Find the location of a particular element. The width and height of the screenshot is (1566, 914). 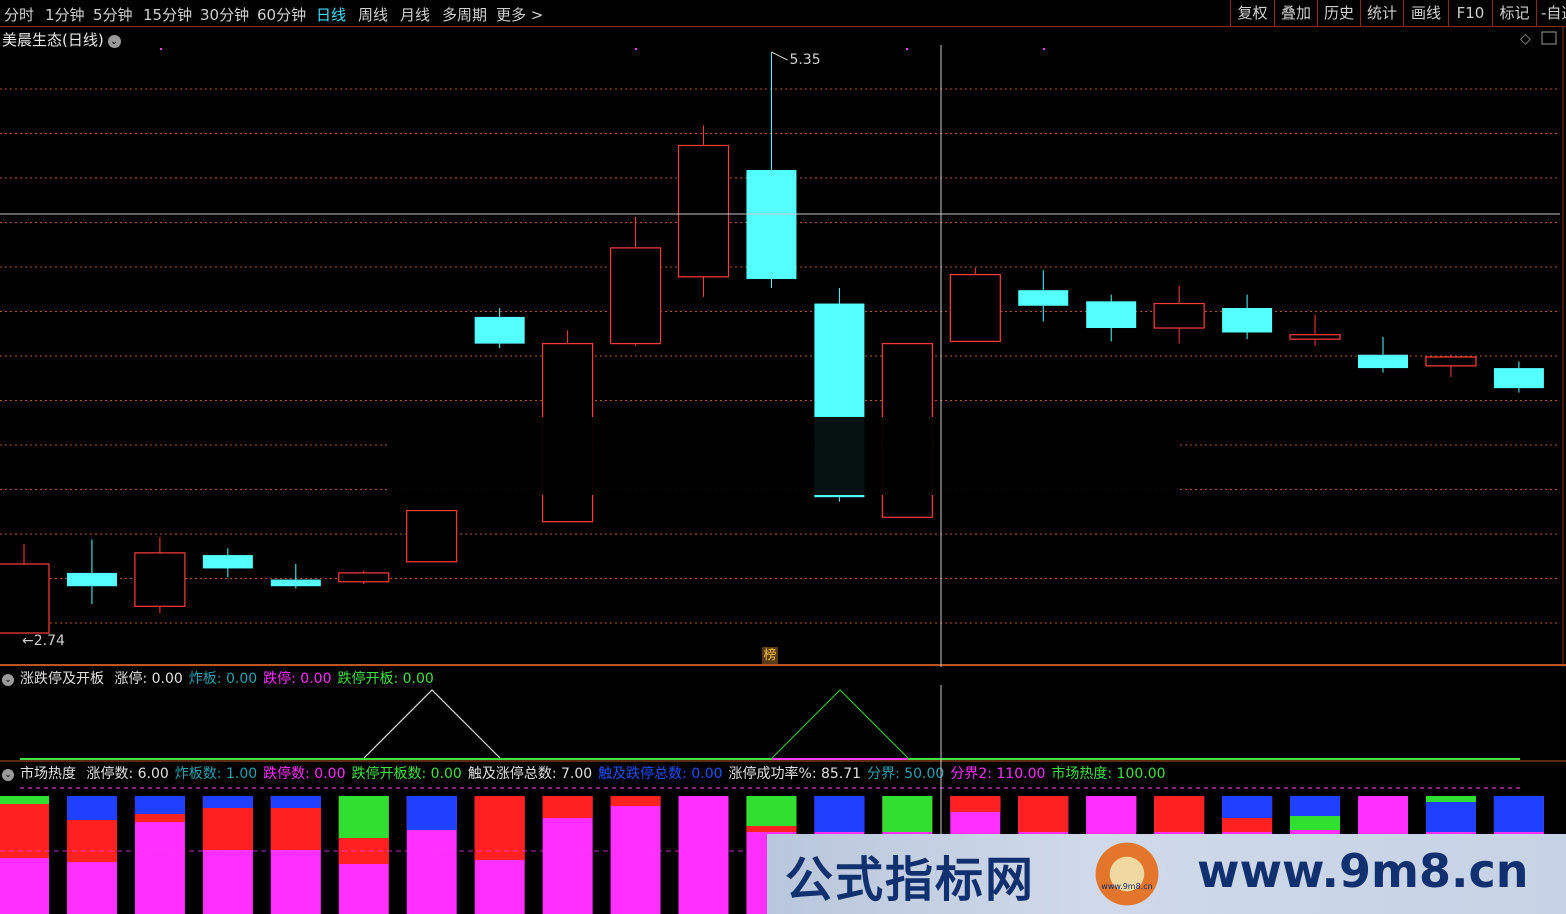

period-tab: 月线 is located at coordinates (415, 14).